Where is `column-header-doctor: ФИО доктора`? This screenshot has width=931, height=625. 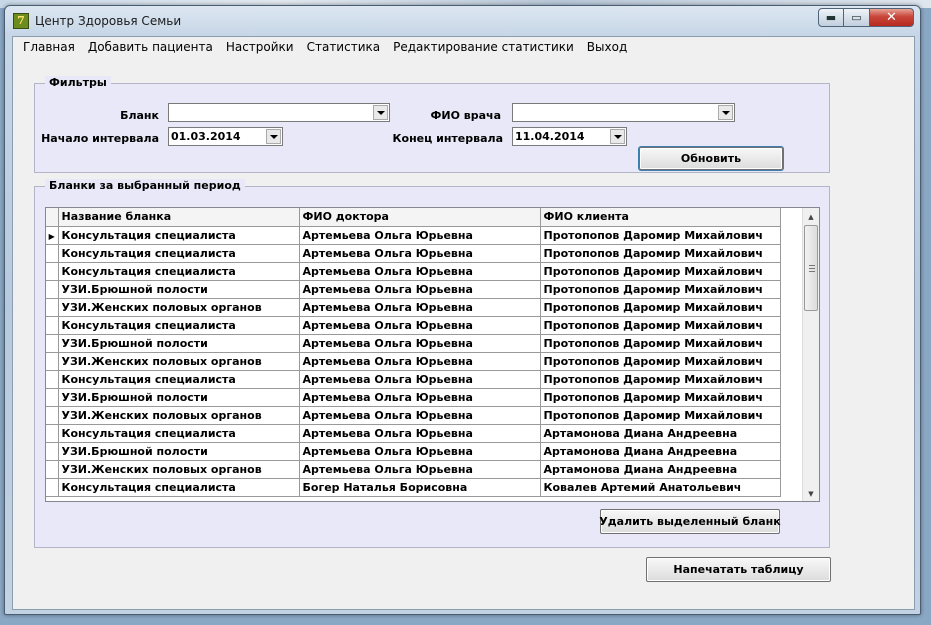 column-header-doctor: ФИО доктора is located at coordinates (420, 217).